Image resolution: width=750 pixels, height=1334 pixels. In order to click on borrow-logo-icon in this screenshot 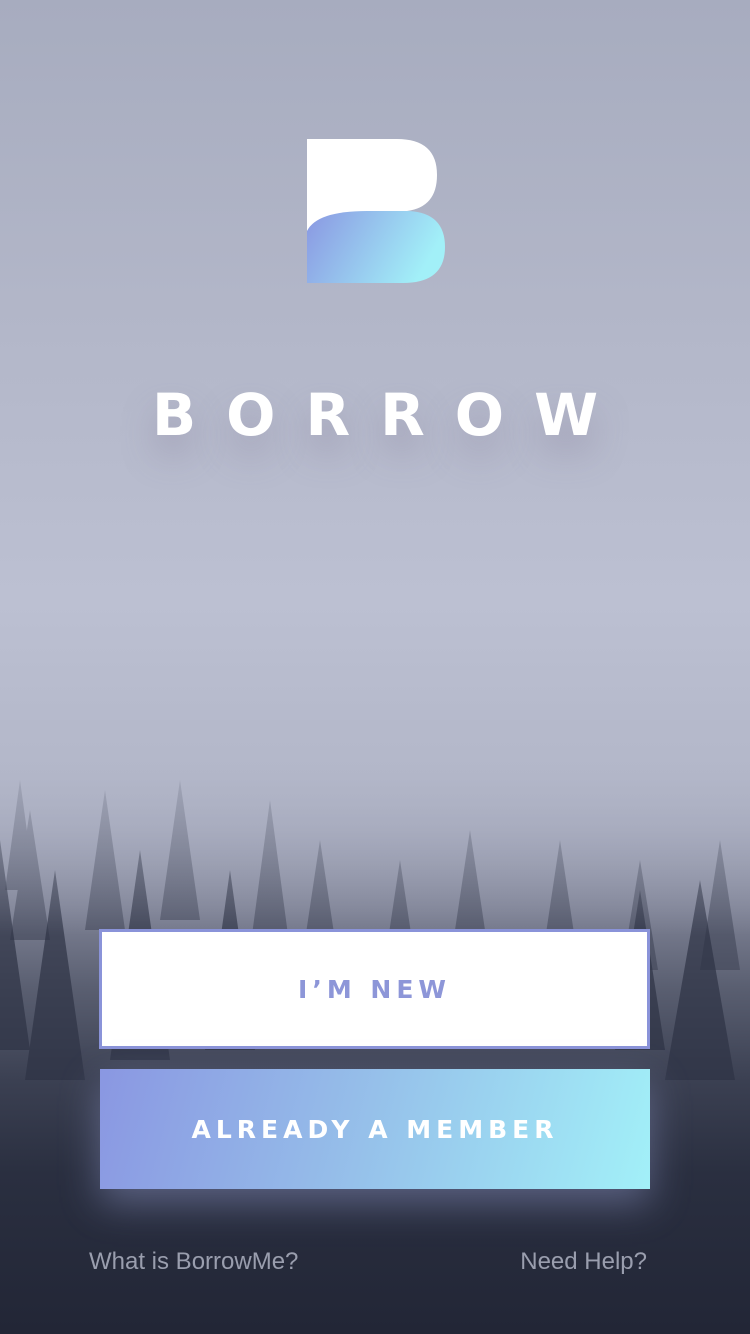, I will do `click(376, 211)`.